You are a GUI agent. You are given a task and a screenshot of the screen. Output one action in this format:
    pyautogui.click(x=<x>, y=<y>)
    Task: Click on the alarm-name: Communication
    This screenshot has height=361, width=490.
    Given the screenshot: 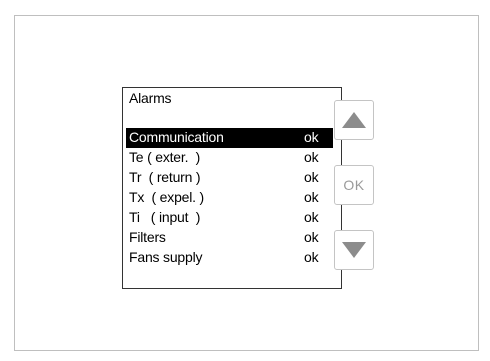 What is the action you would take?
    pyautogui.click(x=176, y=137)
    